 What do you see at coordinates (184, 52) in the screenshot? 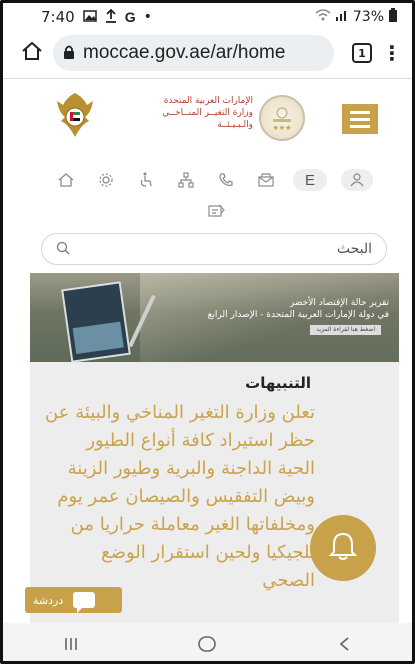
I see `url-text: moccae.gov.ae/ar/home` at bounding box center [184, 52].